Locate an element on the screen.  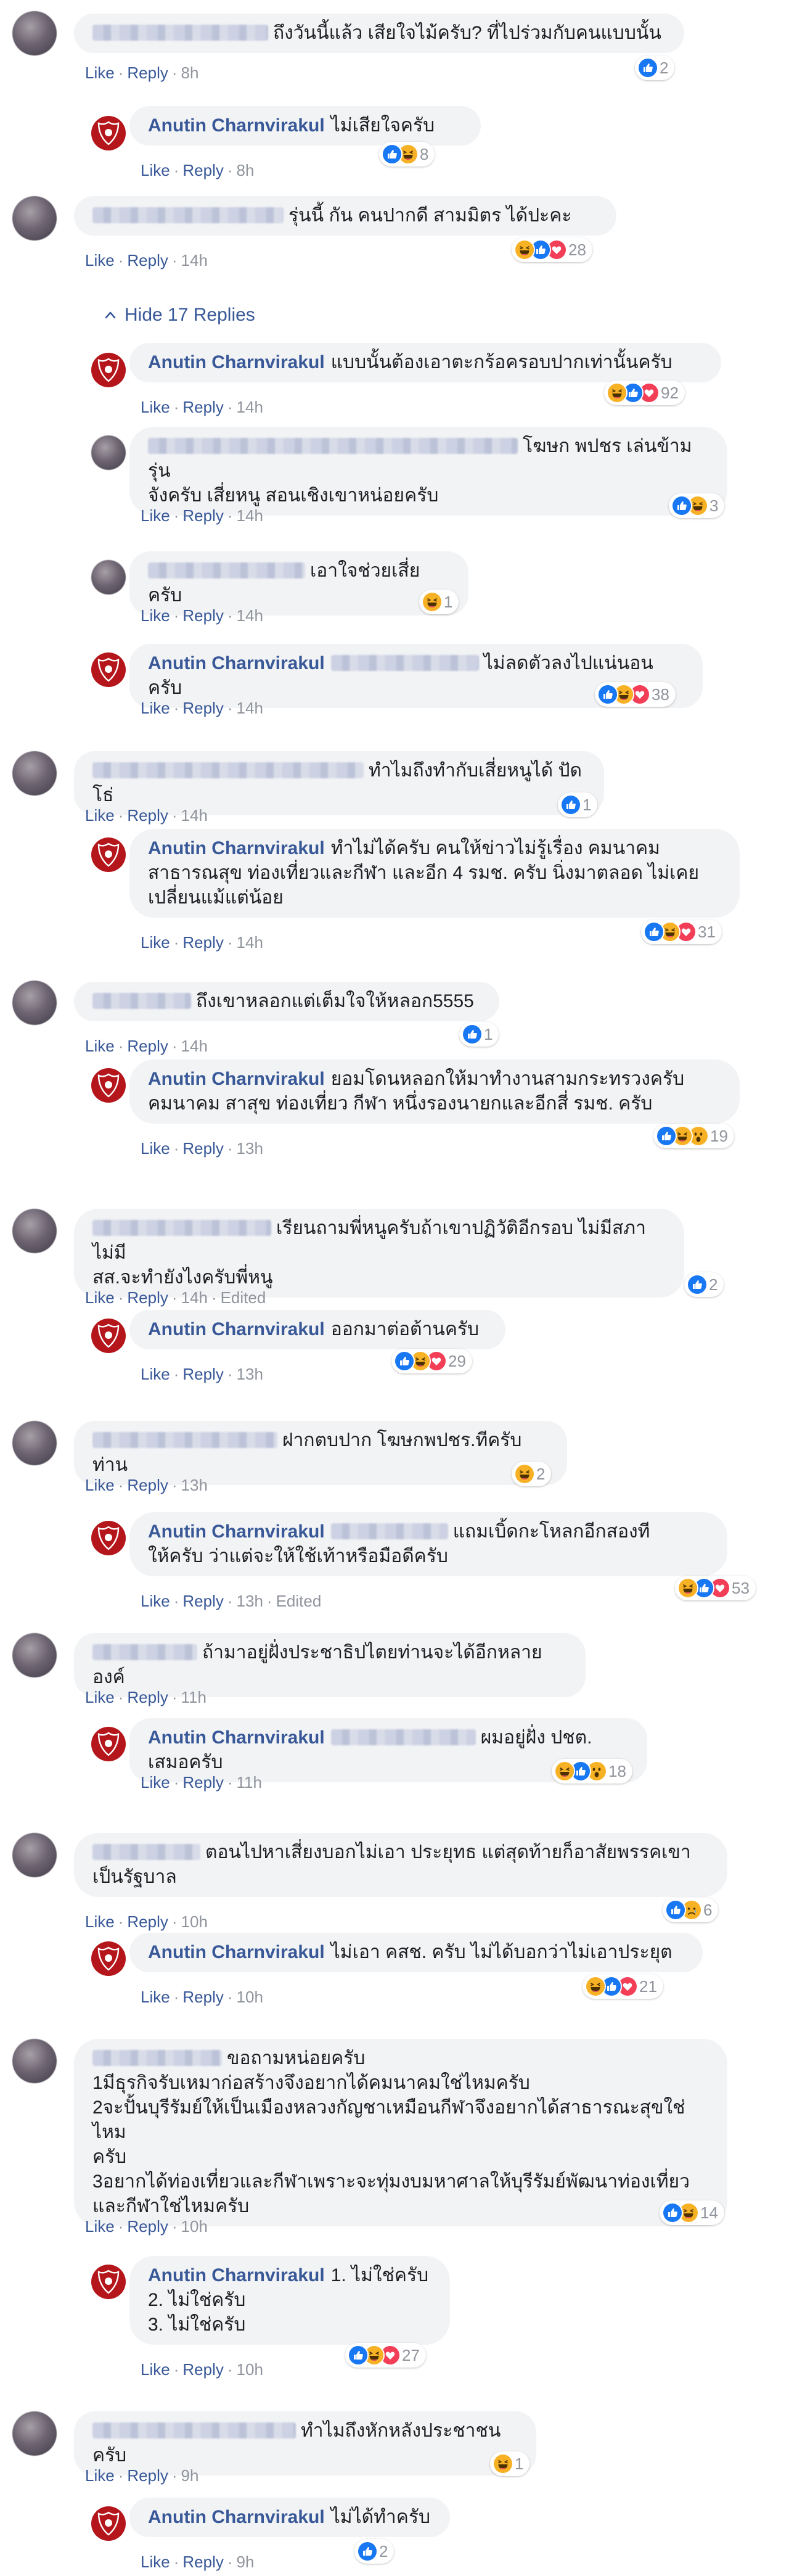
reaction-summary: 27 is located at coordinates (386, 2355).